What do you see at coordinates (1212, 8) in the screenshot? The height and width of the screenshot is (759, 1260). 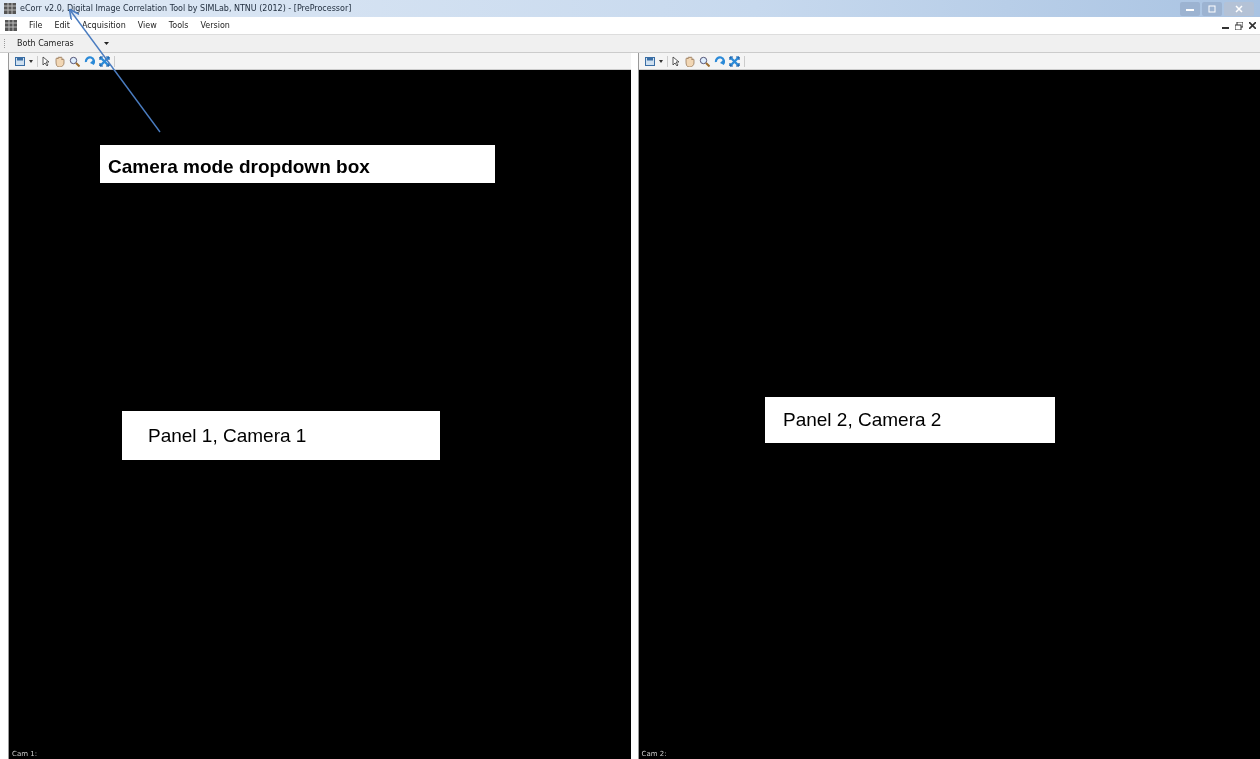 I see `maximize-icon` at bounding box center [1212, 8].